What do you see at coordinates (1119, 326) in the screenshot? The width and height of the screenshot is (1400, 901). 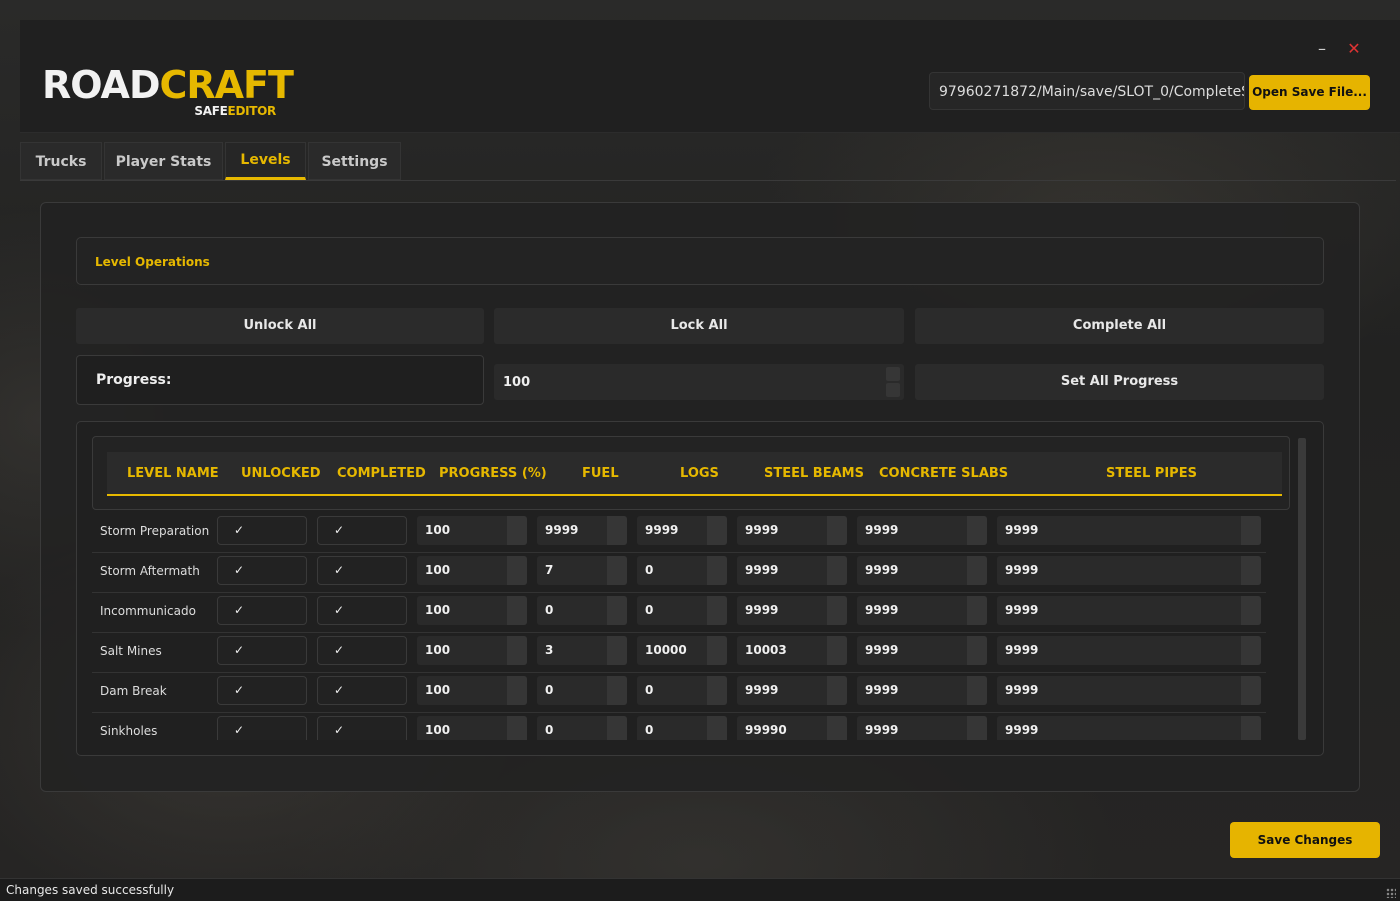 I see `complete-all-button: Complete All` at bounding box center [1119, 326].